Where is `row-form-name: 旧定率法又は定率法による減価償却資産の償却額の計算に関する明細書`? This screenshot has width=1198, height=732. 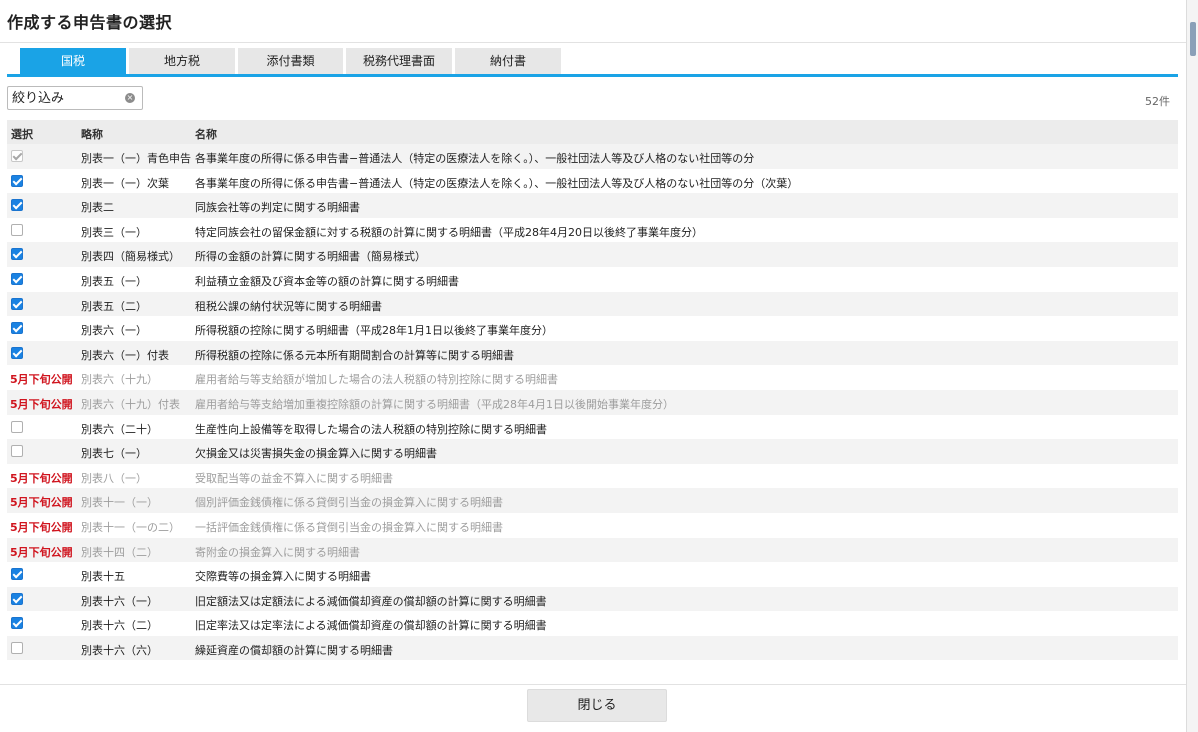
row-form-name: 旧定率法又は定率法による減価償却資産の償却額の計算に関する明細書 is located at coordinates (371, 626).